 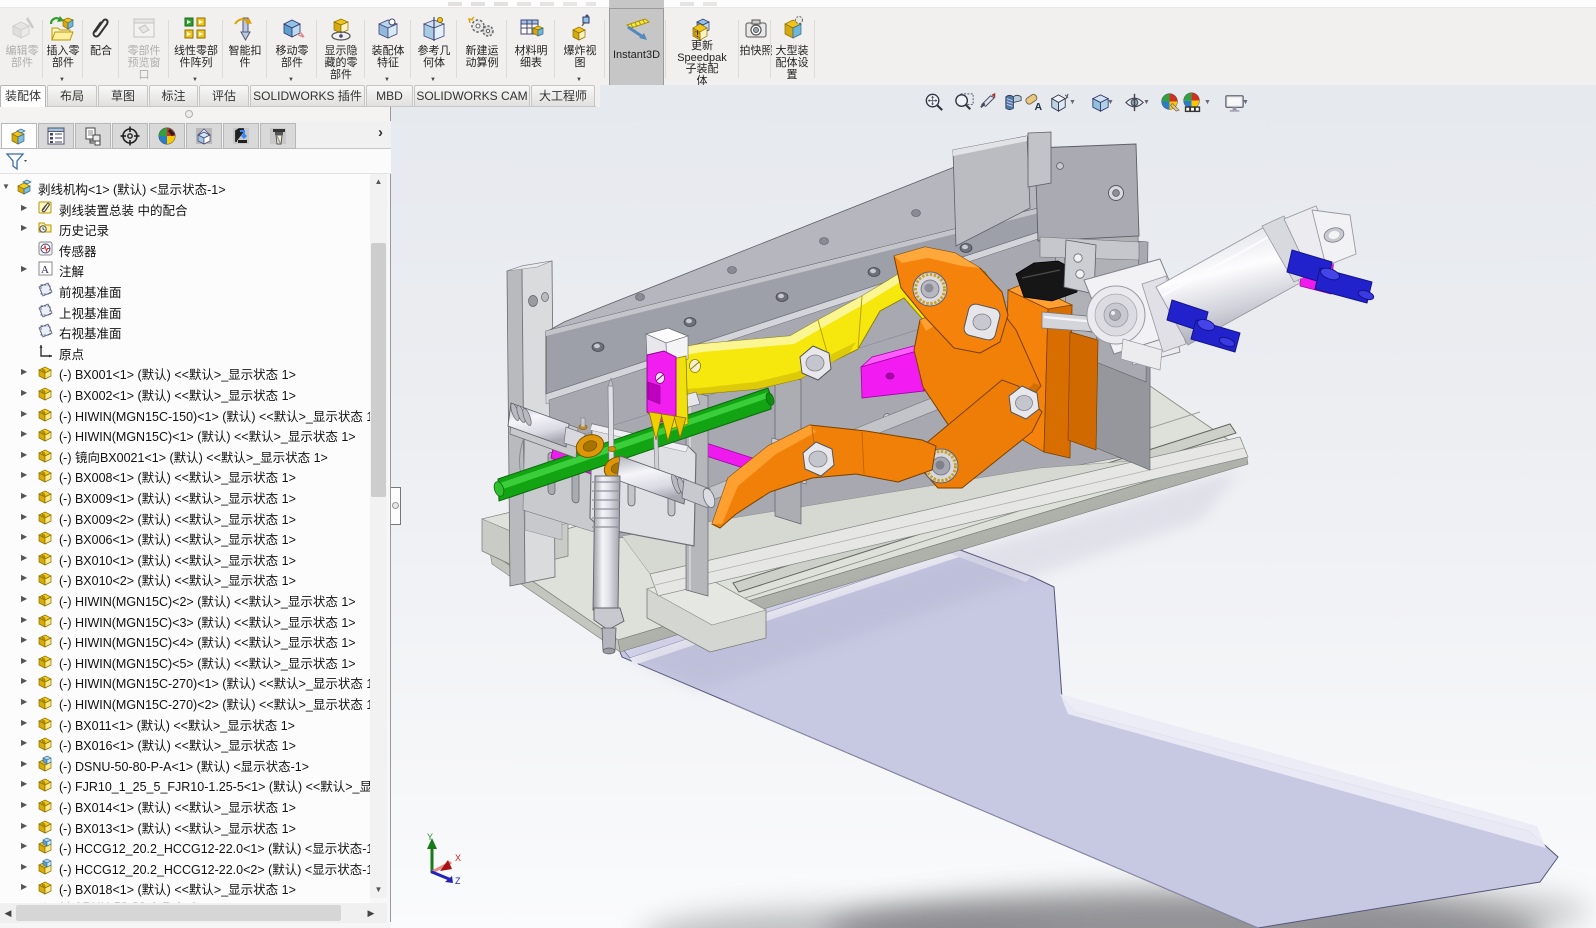 I want to click on svg-text: X, so click(x=458, y=858).